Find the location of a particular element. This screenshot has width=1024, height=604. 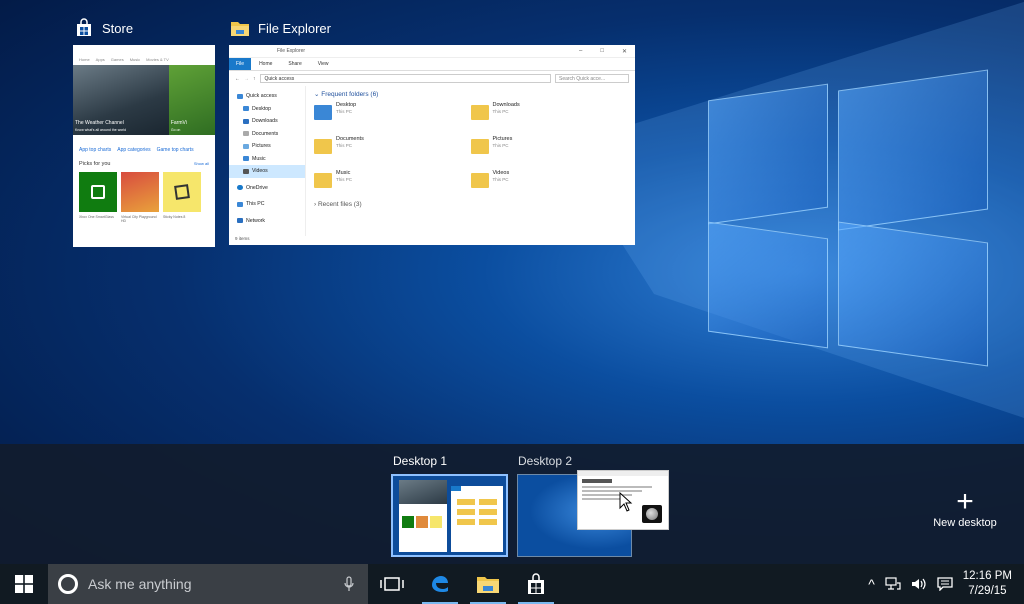

desktop-1-thumbnail is located at coordinates (449, 515).